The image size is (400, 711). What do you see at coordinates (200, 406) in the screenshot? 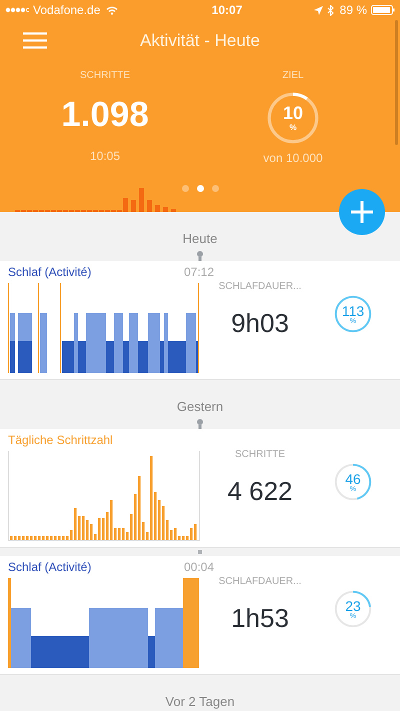
I see `day-heading: Gestern` at bounding box center [200, 406].